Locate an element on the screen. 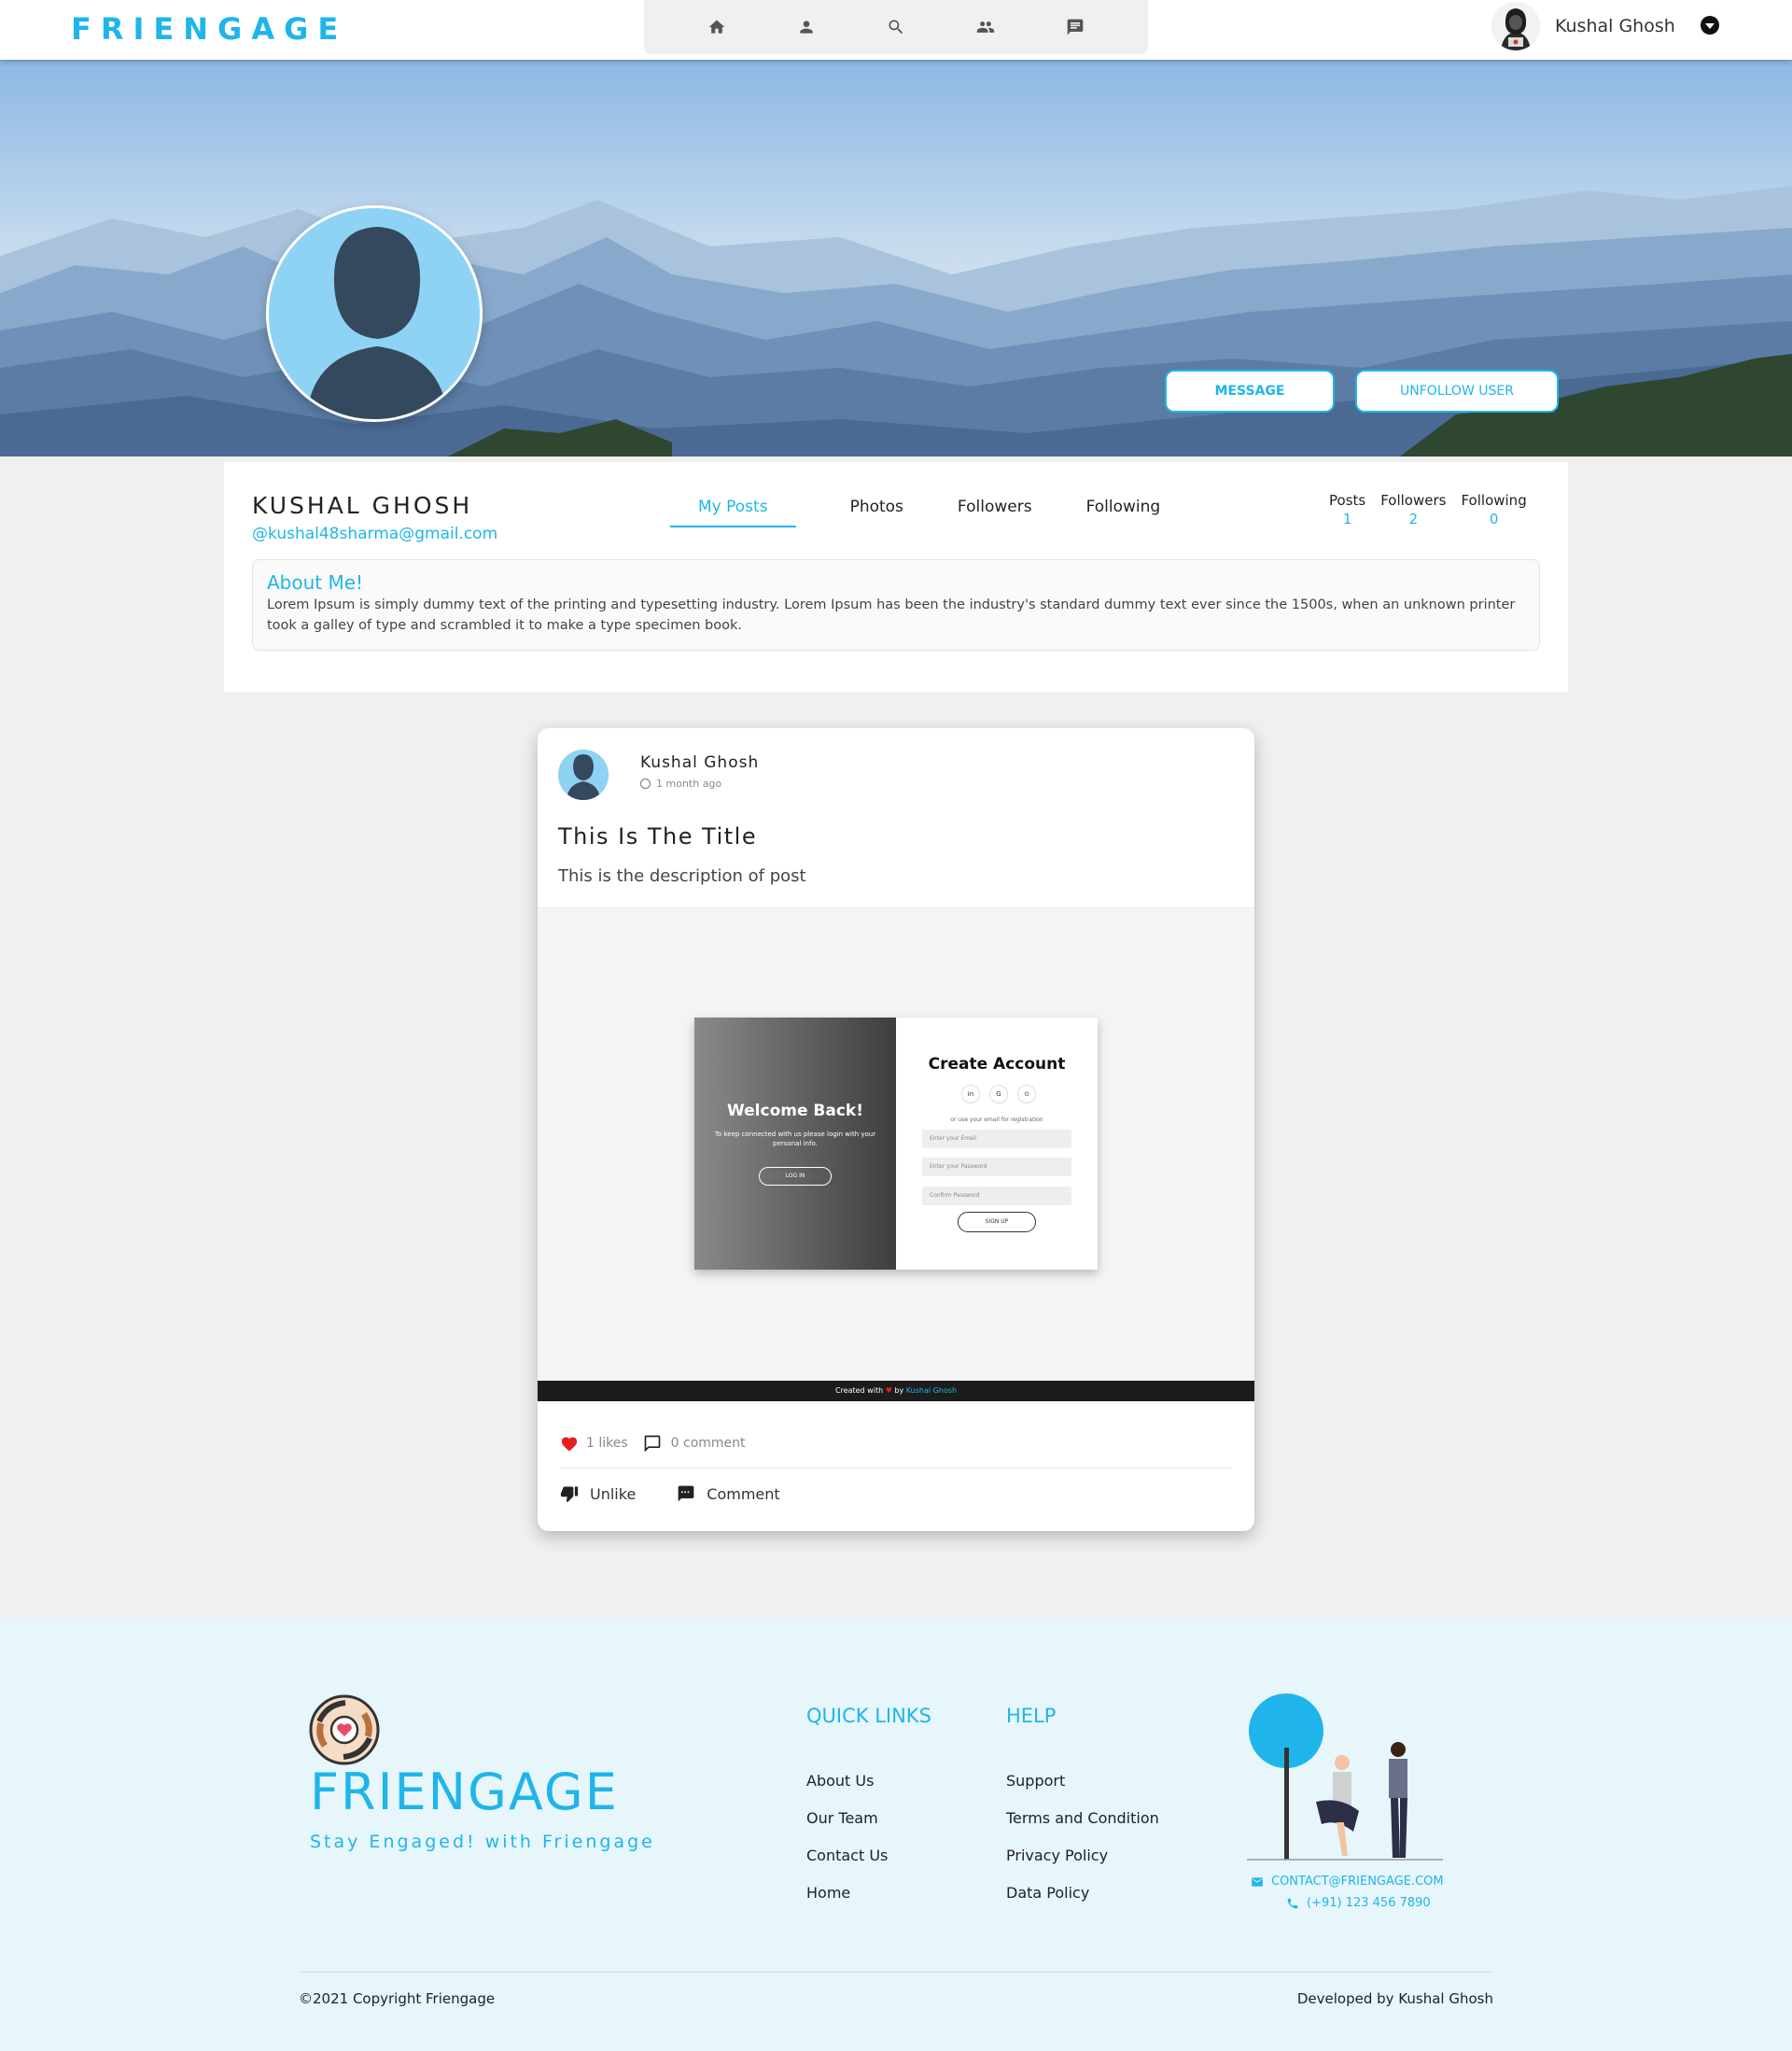 Image resolution: width=1792 pixels, height=2051 pixels. footer-link-about-us: About Us is located at coordinates (868, 1781).